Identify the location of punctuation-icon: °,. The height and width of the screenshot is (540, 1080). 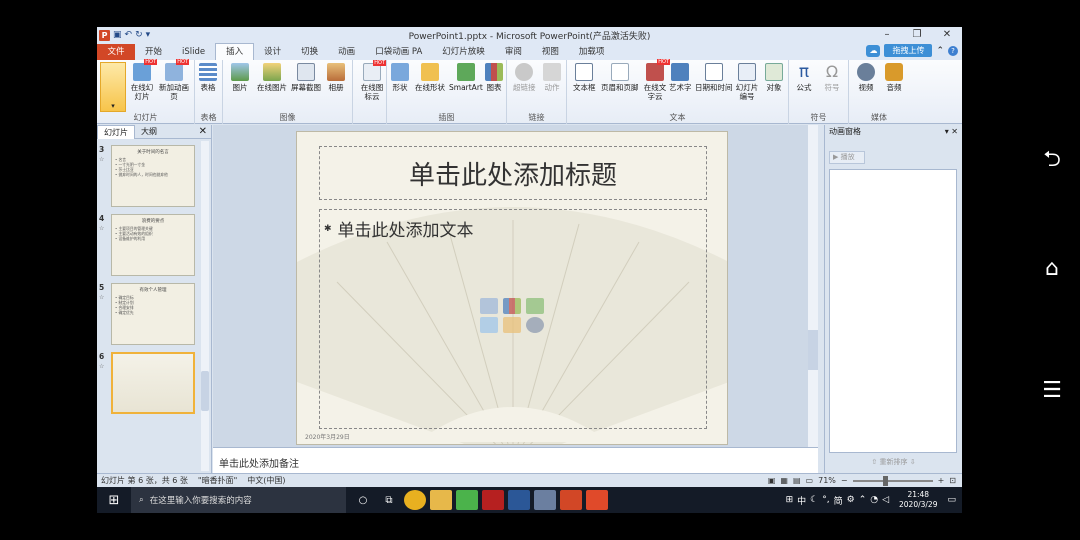
(825, 500).